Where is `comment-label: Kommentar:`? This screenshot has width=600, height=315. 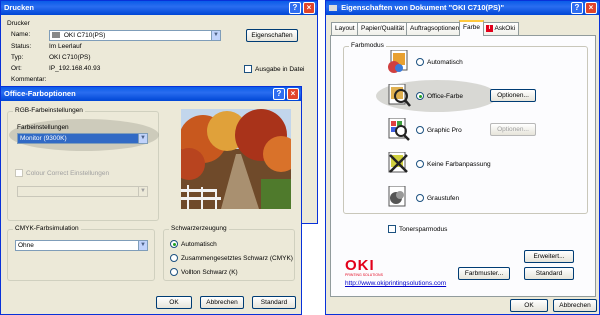
comment-label: Kommentar: is located at coordinates (29, 79).